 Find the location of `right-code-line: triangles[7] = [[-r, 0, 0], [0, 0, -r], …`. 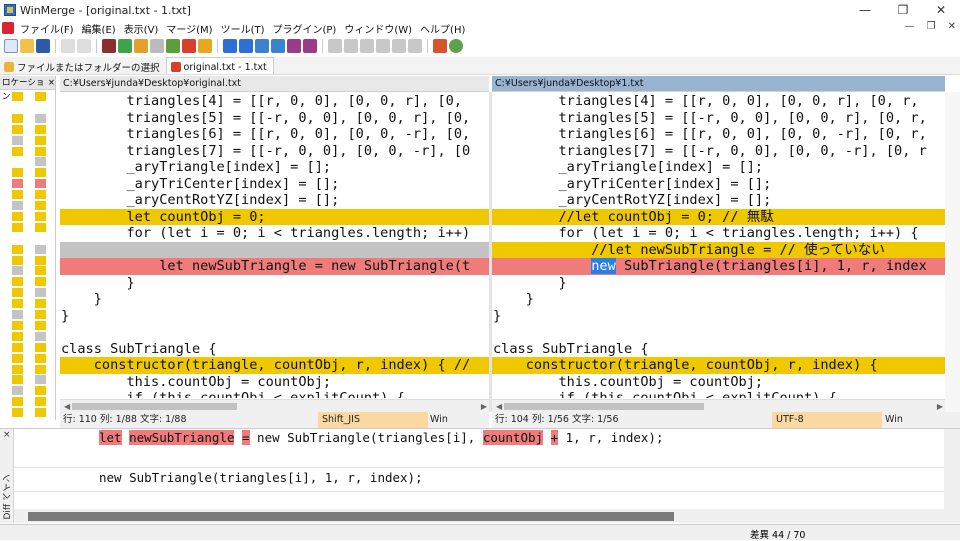

right-code-line: triangles[7] = [[-r, 0, 0], [0, 0, -r], … is located at coordinates (718, 151).